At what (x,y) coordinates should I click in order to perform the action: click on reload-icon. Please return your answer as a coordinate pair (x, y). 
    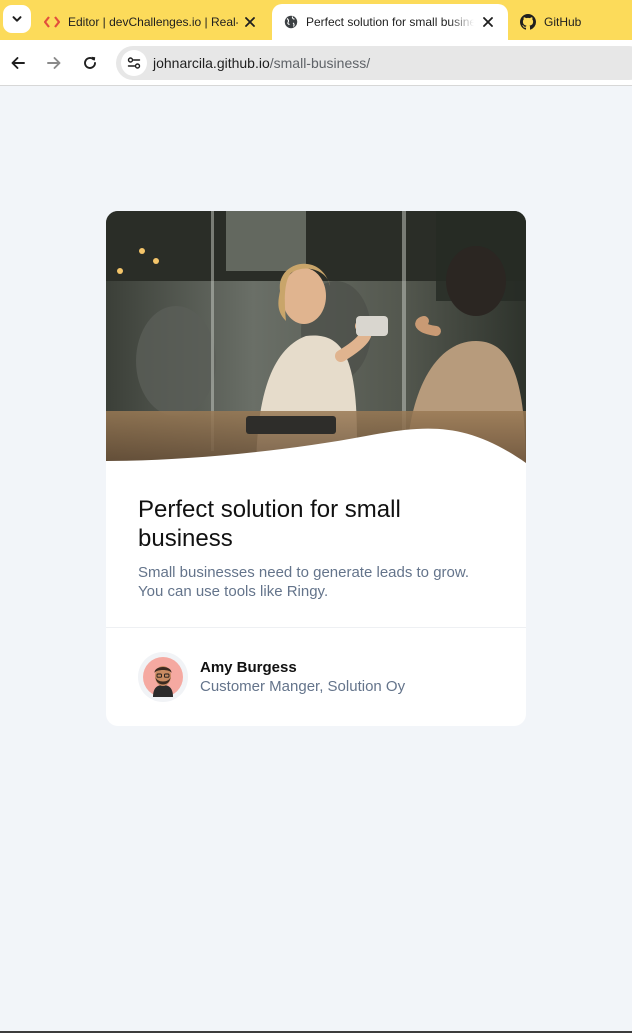
    Looking at the image, I should click on (90, 62).